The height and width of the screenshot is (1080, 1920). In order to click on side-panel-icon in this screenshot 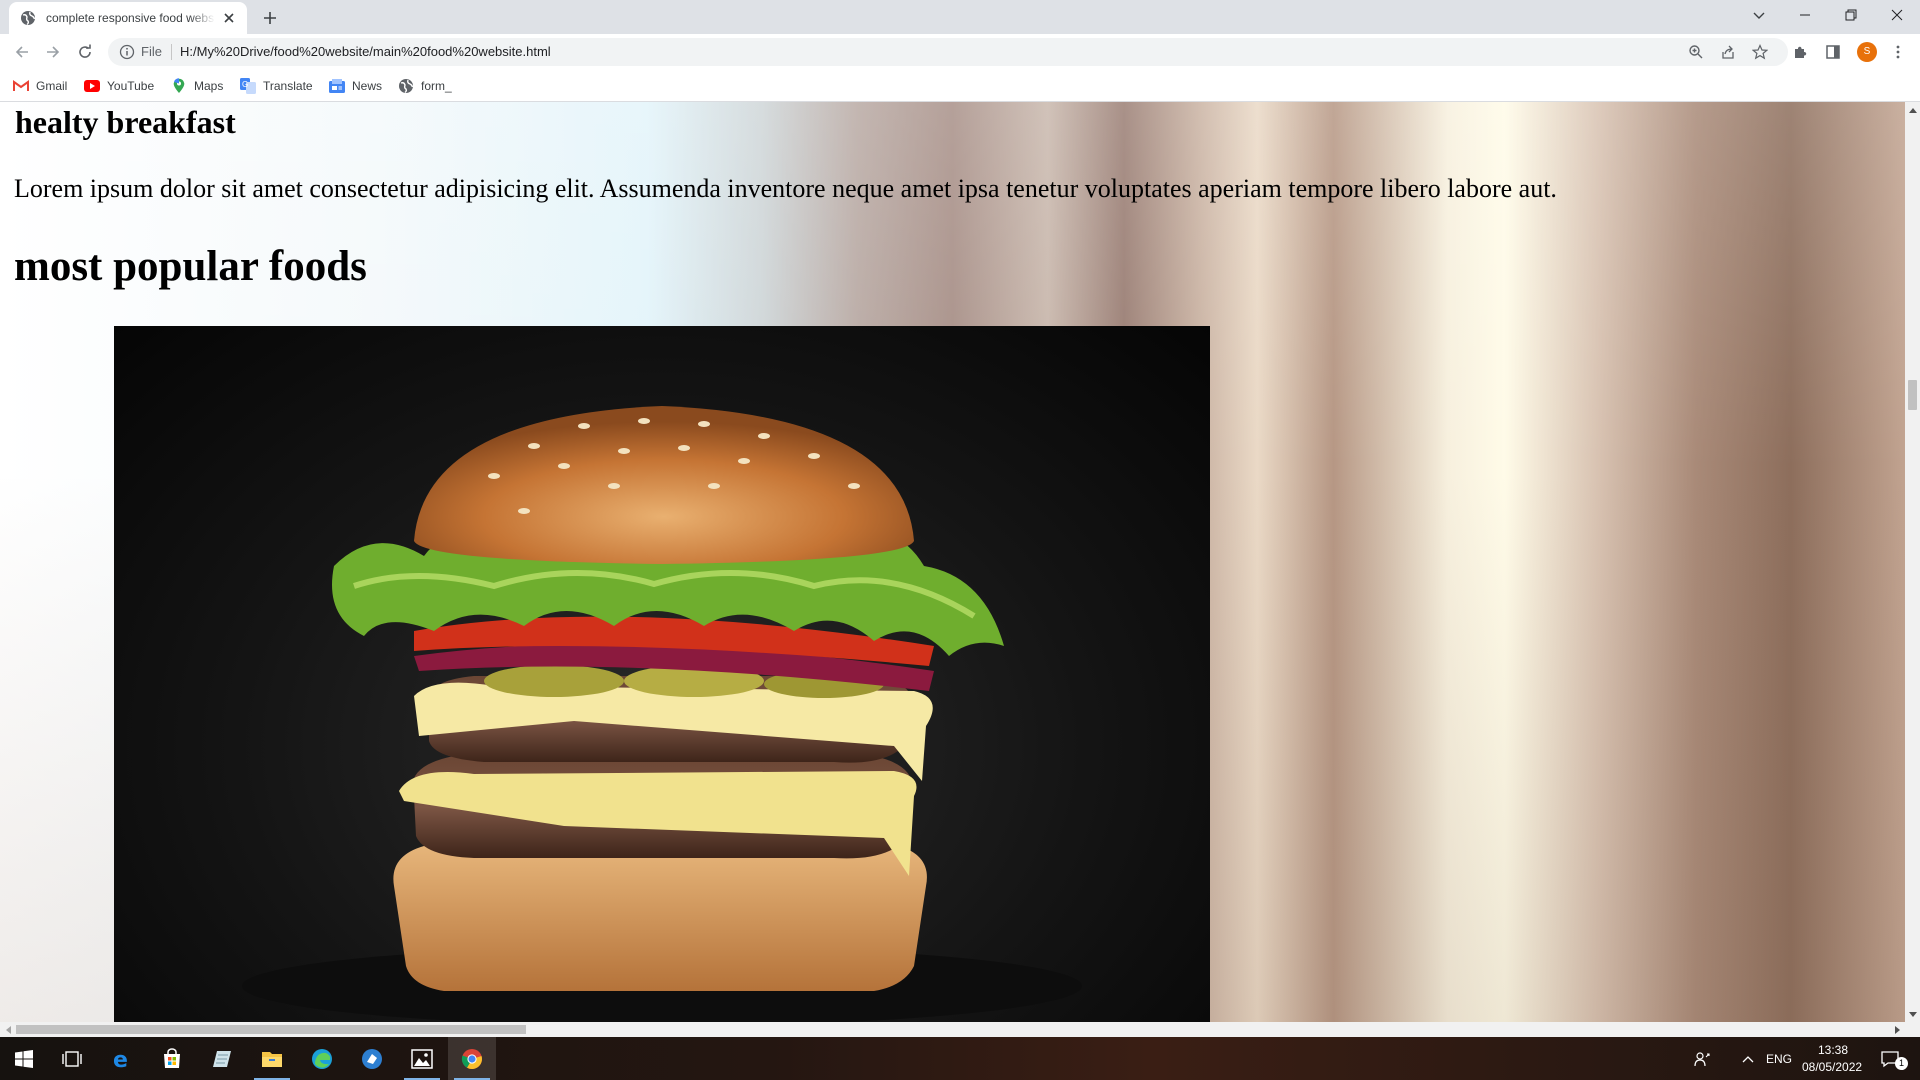, I will do `click(1833, 52)`.